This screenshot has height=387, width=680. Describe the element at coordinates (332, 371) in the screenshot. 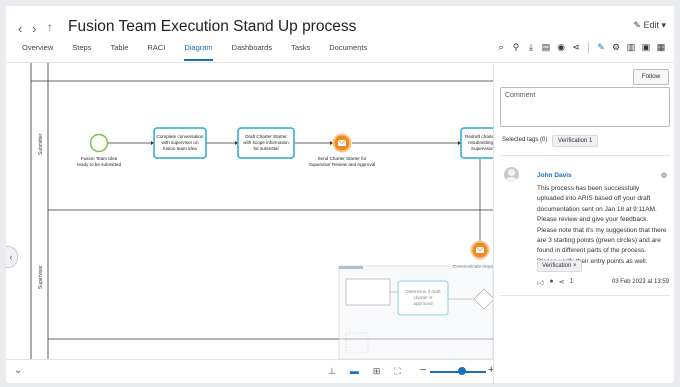

I see `hierarchy-icon: ⊥` at that location.